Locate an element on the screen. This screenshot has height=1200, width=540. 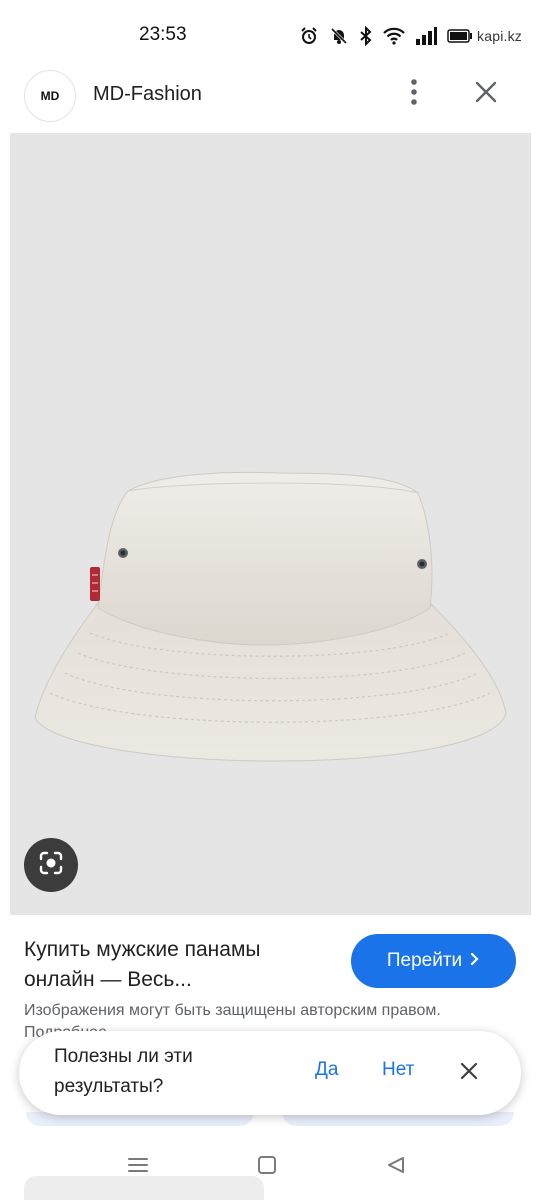
alarm-icon is located at coordinates (309, 36).